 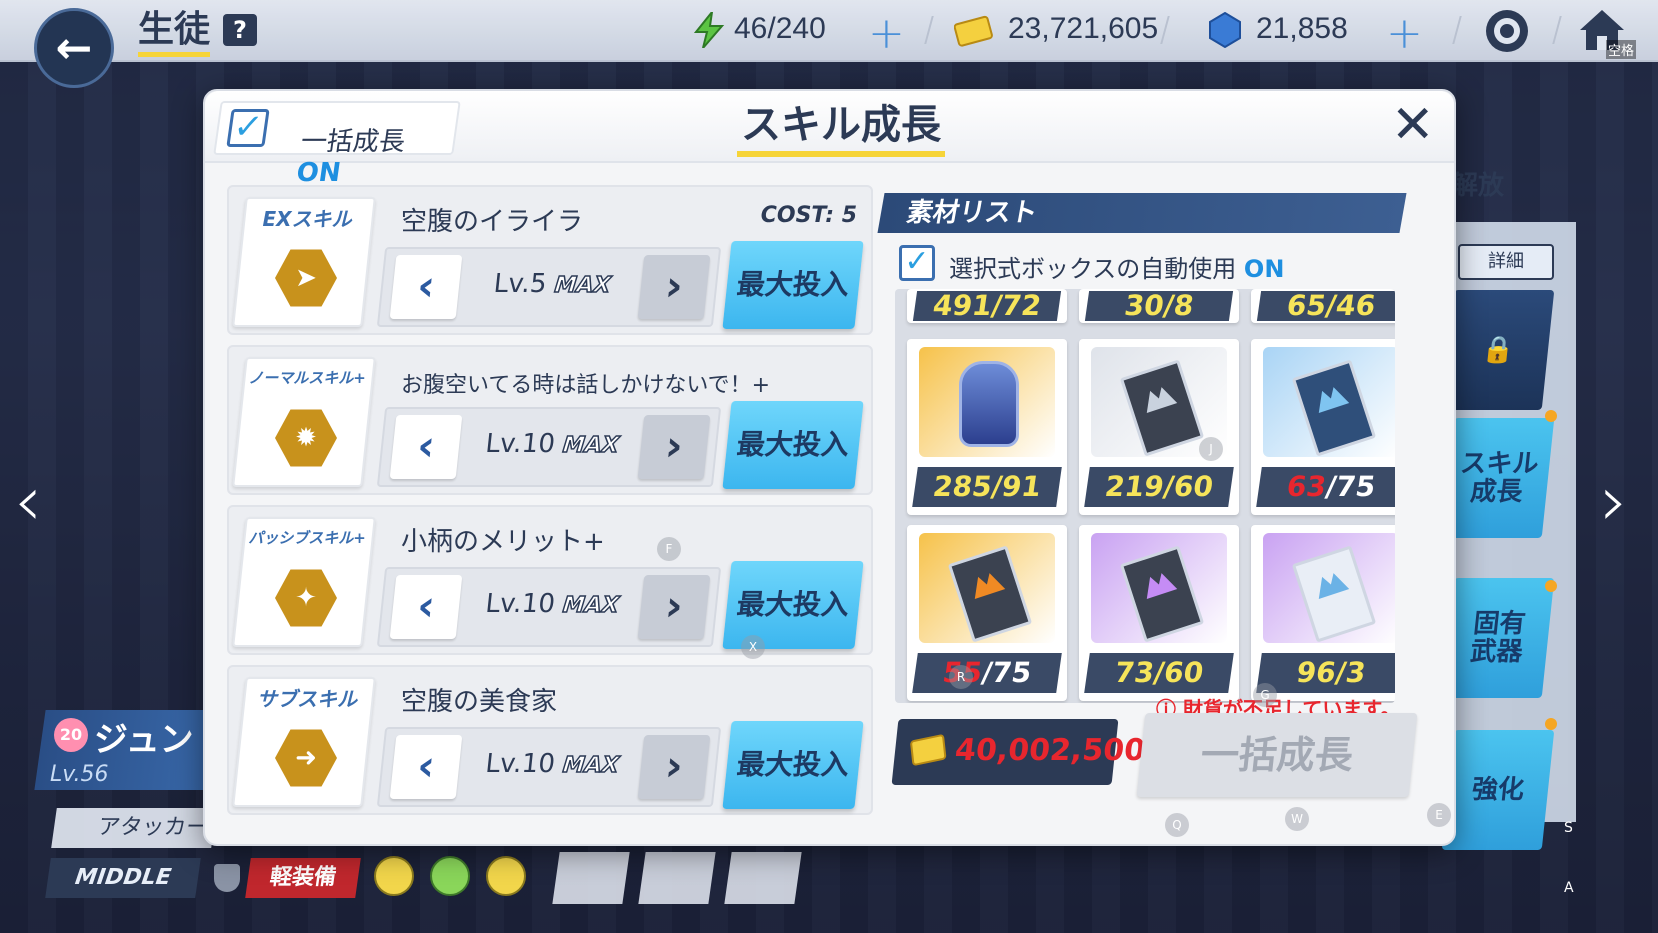 What do you see at coordinates (1211, 449) in the screenshot?
I see `key-hint-j: J` at bounding box center [1211, 449].